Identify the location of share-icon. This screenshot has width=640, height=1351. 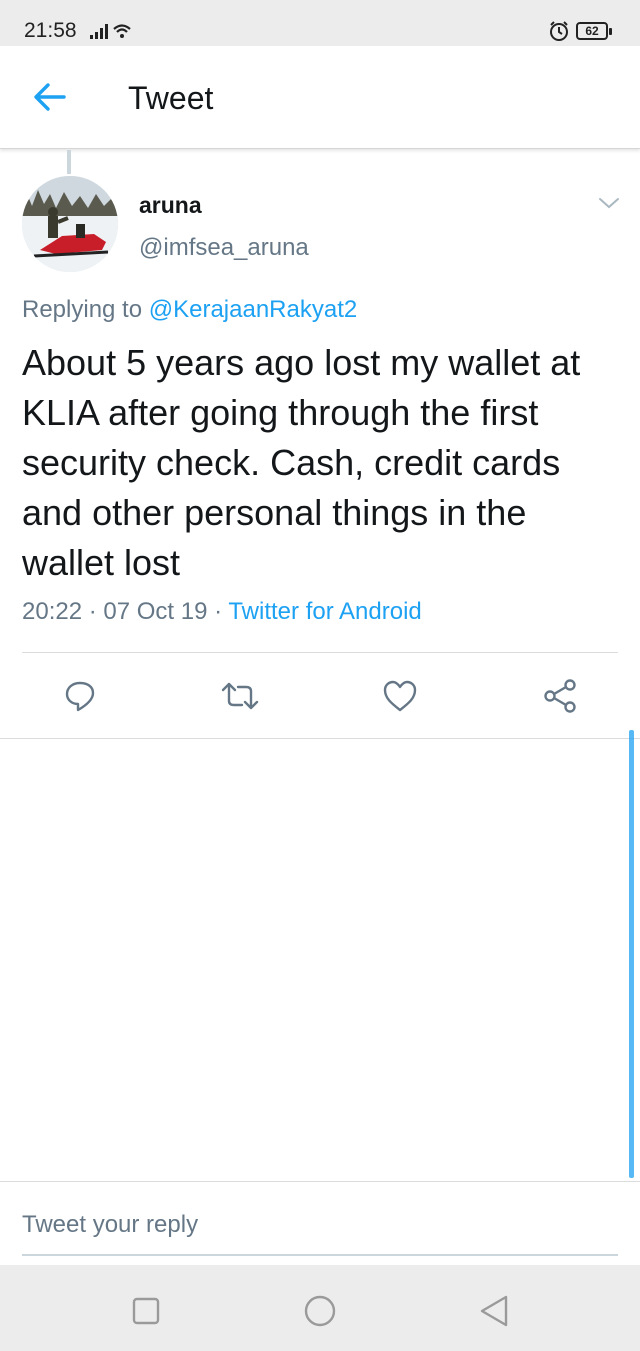
(560, 696).